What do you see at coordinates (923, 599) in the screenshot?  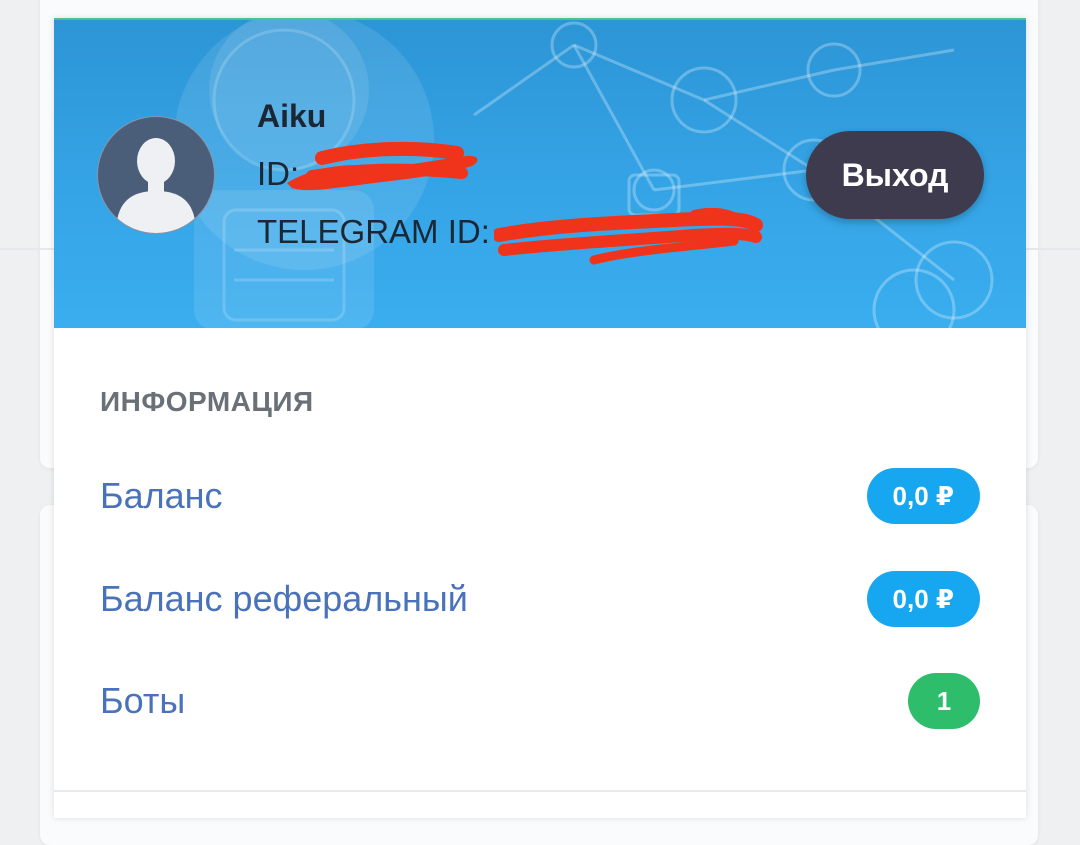 I see `referral-balance-badge: 0,0 ₽` at bounding box center [923, 599].